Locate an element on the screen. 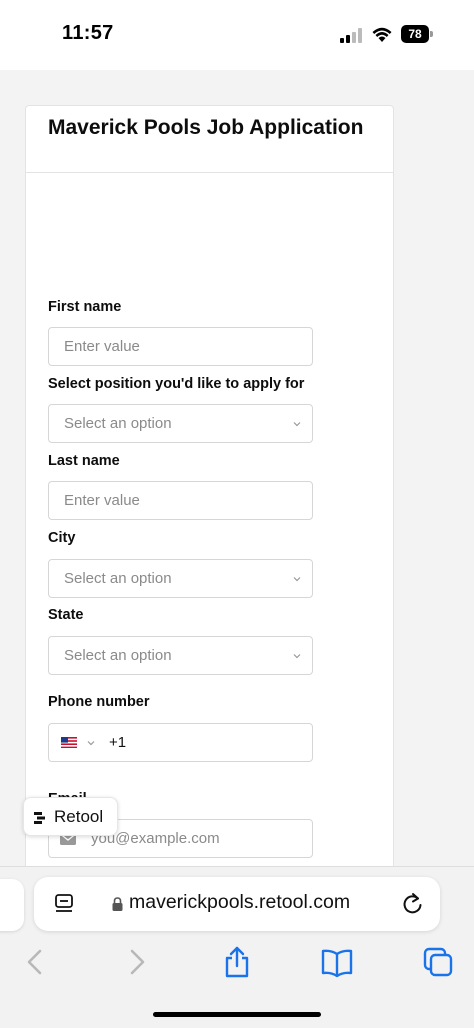 The image size is (474, 1028). battery-level: 78 is located at coordinates (415, 34).